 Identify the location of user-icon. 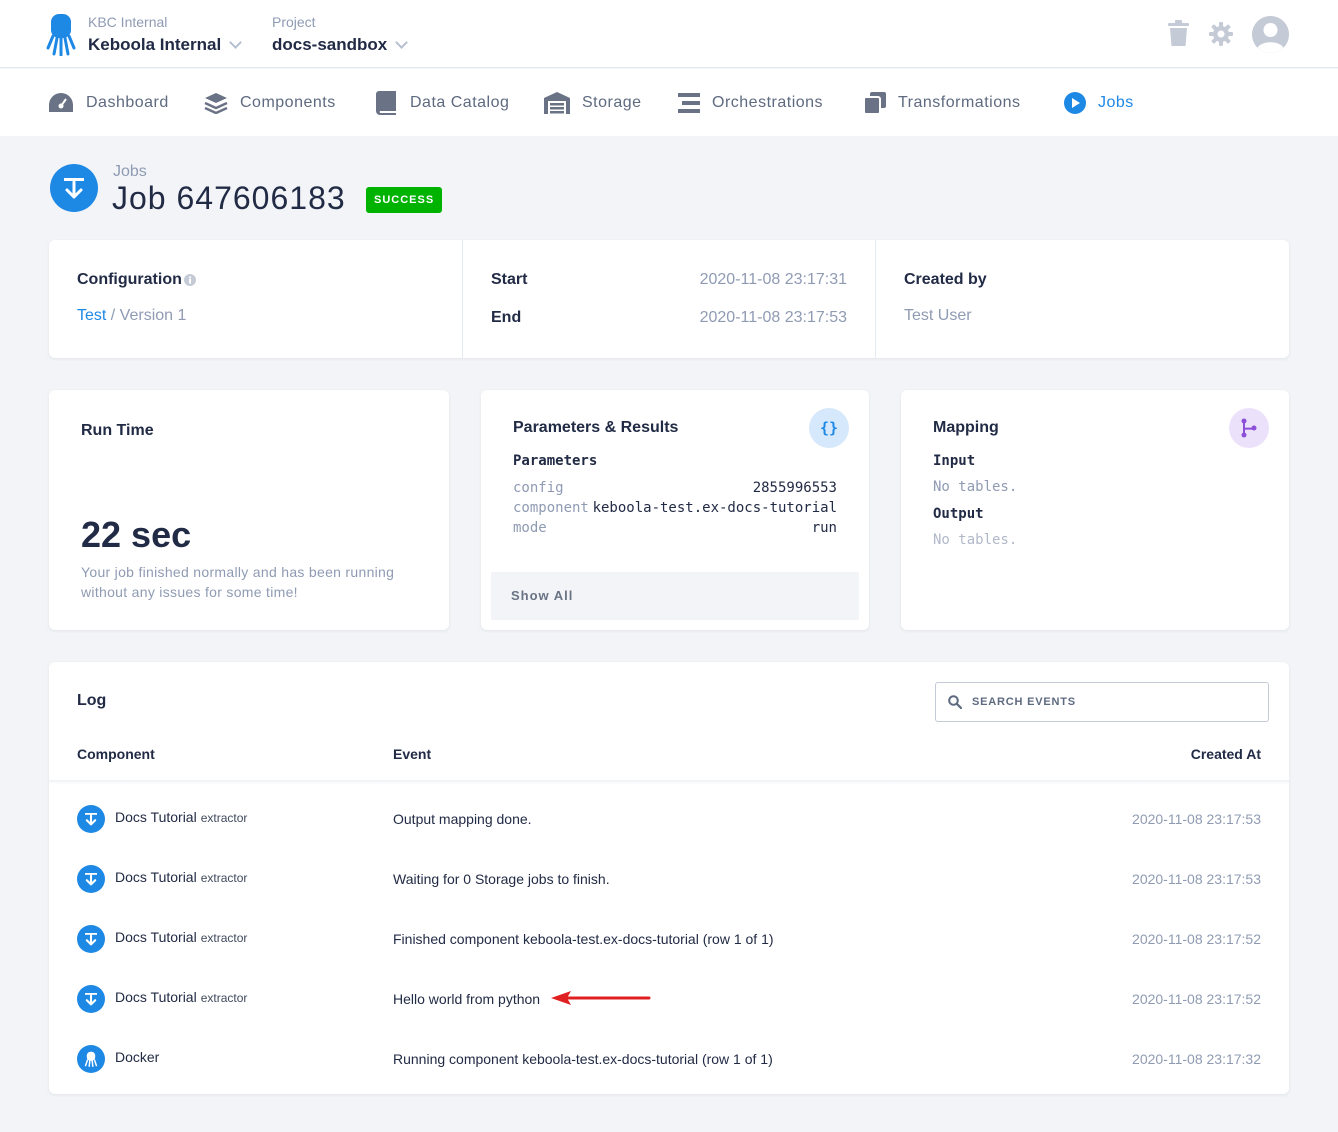
(1270, 34).